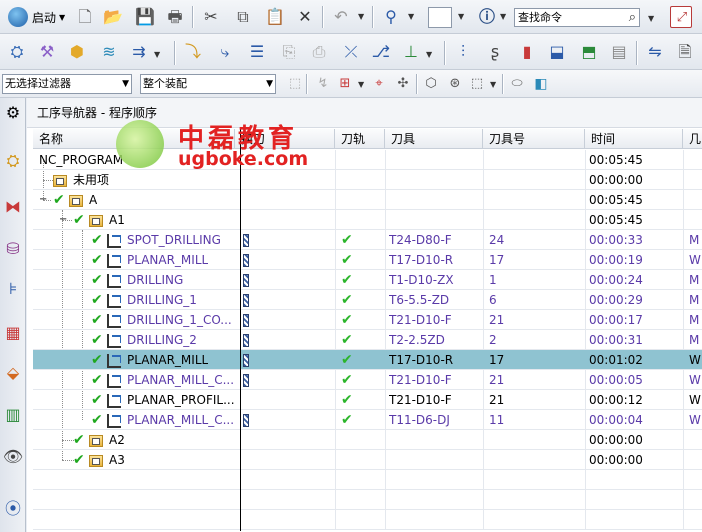 Image resolution: width=702 pixels, height=532 pixels. Describe the element at coordinates (13, 373) in the screenshot. I see `reuse-library-icon: ⬙` at that location.